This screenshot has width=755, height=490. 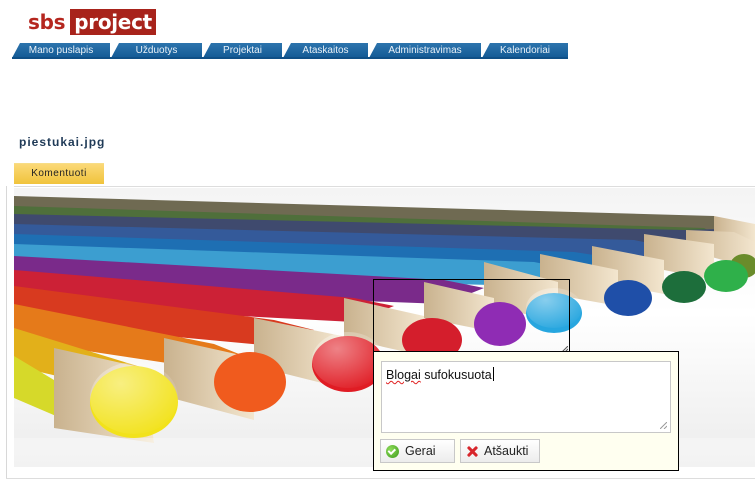 What do you see at coordinates (506, 451) in the screenshot?
I see `cancel-button-label: Atšaukti` at bounding box center [506, 451].